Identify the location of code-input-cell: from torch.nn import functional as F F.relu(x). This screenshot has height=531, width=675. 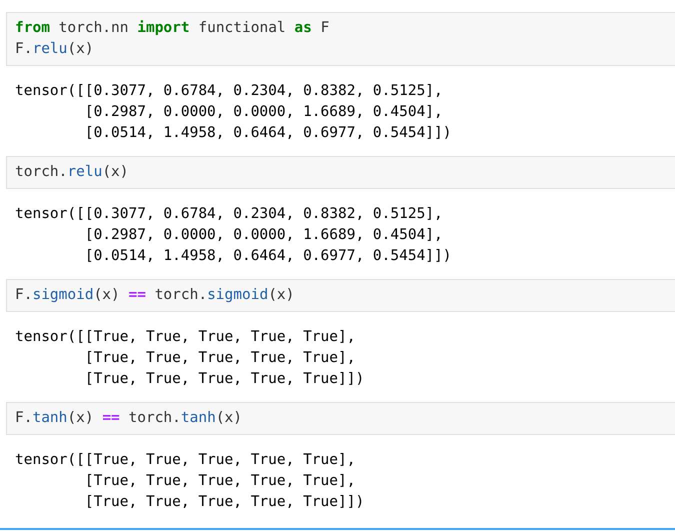
(340, 39).